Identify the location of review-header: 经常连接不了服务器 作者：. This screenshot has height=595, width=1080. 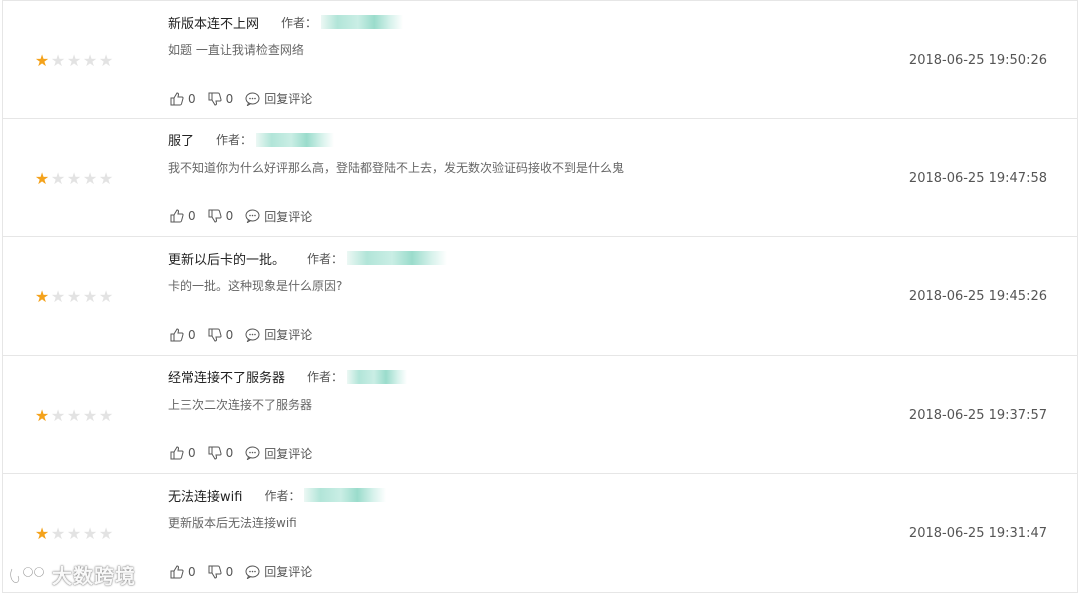
(288, 377).